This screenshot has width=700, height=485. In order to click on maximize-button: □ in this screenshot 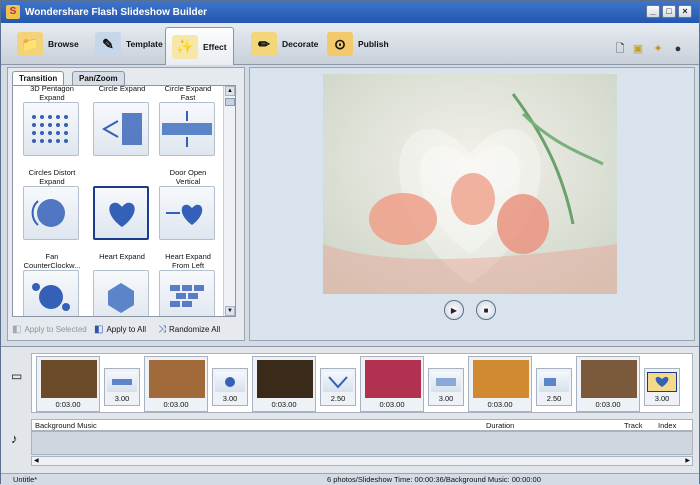, I will do `click(669, 11)`.